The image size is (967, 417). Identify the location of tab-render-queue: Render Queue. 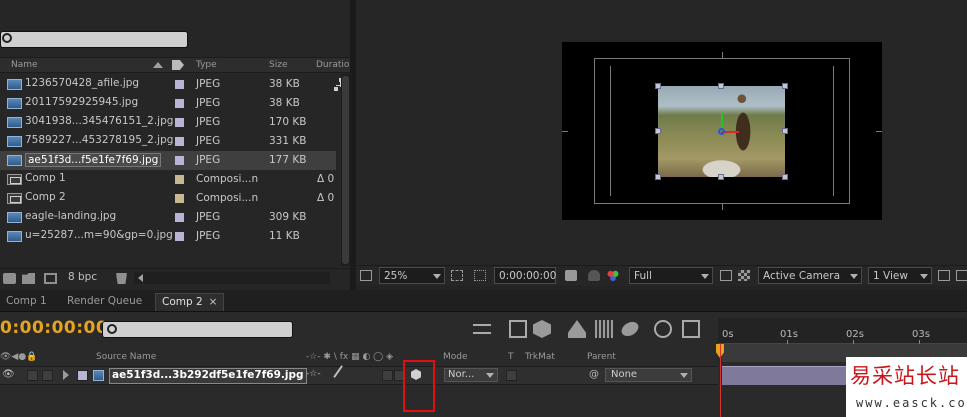
(104, 302).